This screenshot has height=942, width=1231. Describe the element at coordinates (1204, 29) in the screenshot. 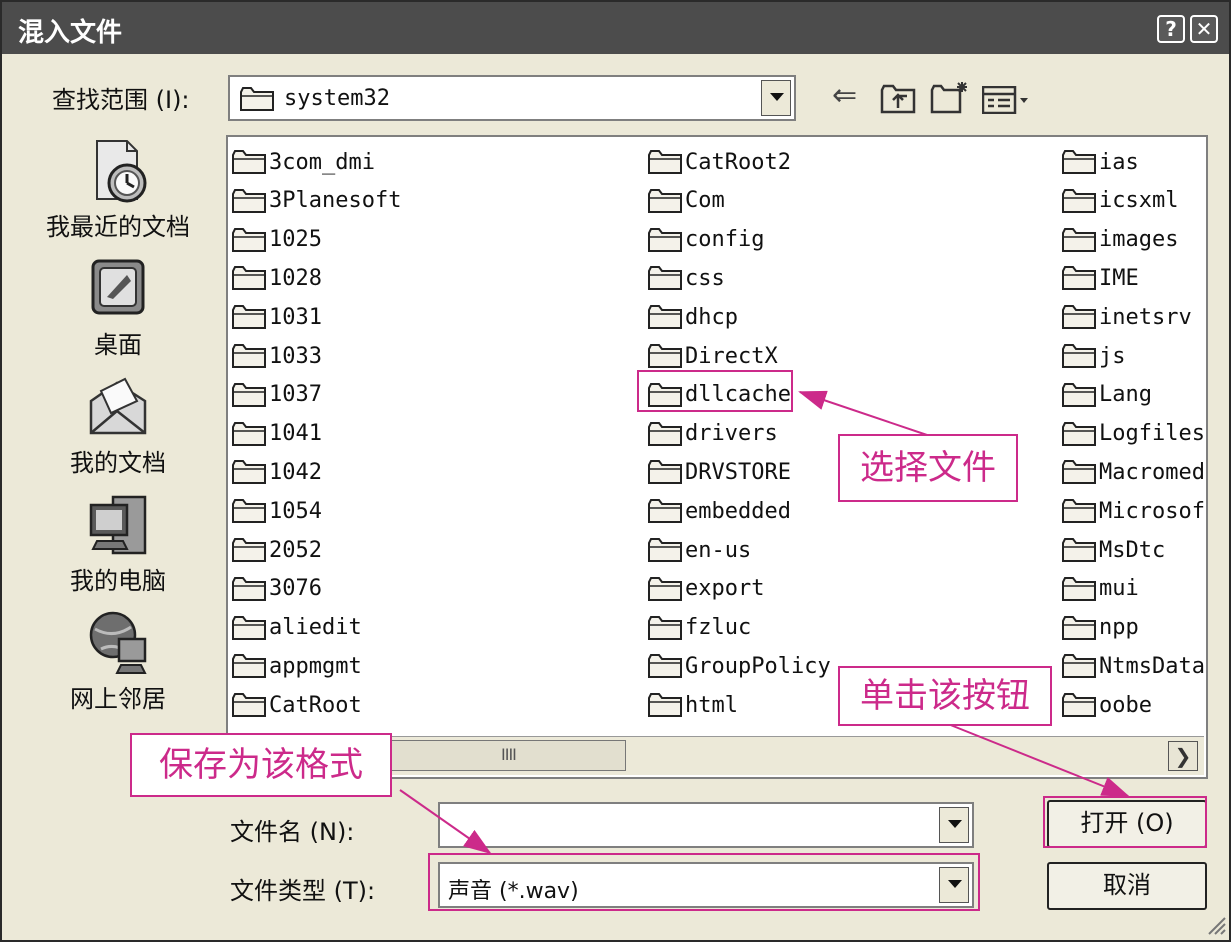

I see `close-button: ✕` at that location.